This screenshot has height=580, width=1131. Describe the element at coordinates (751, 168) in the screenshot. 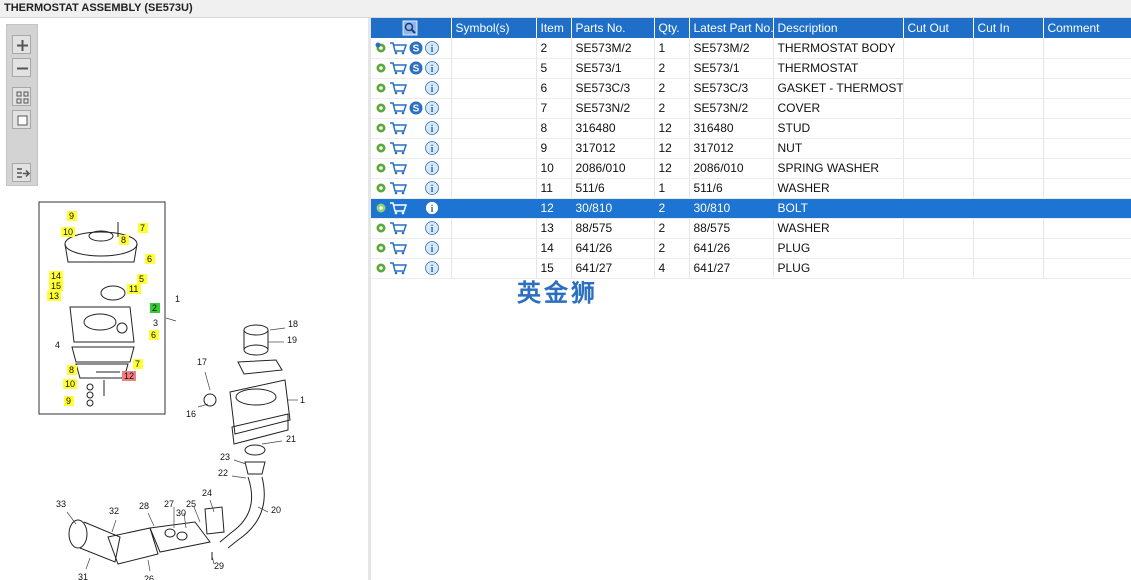

I see `table-row: i 10 2086/010 12 2086/010 SPRING WASHER` at that location.